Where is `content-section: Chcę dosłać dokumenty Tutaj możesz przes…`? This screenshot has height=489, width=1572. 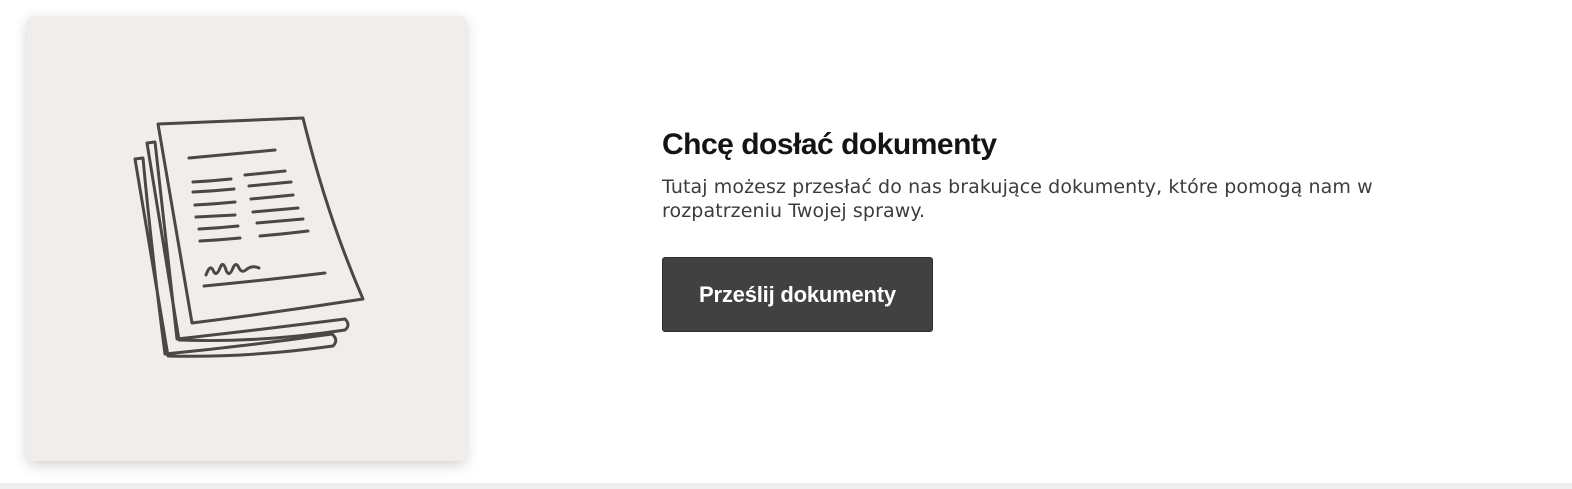
content-section: Chcę dosłać dokumenty Tutaj możesz przes… is located at coordinates (1032, 174).